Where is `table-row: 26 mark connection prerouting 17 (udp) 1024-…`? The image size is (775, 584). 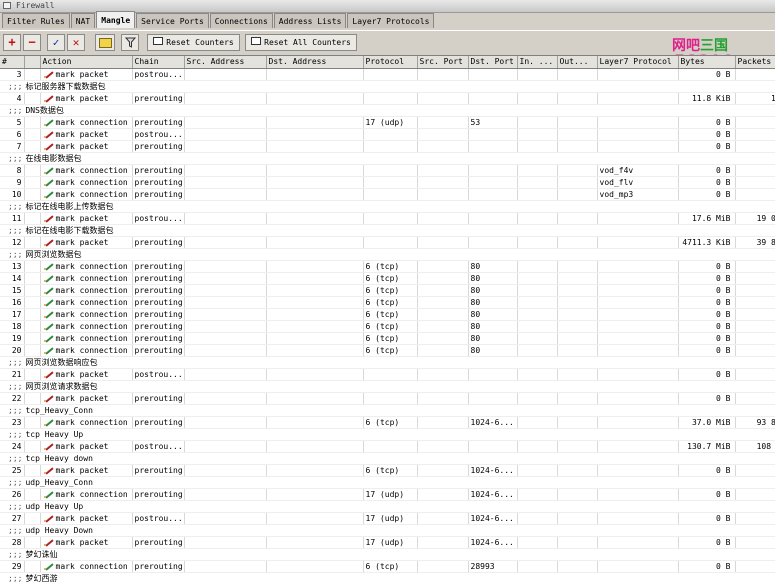
table-row: 26 mark connection prerouting 17 (udp) 1024-… is located at coordinates (387, 494).